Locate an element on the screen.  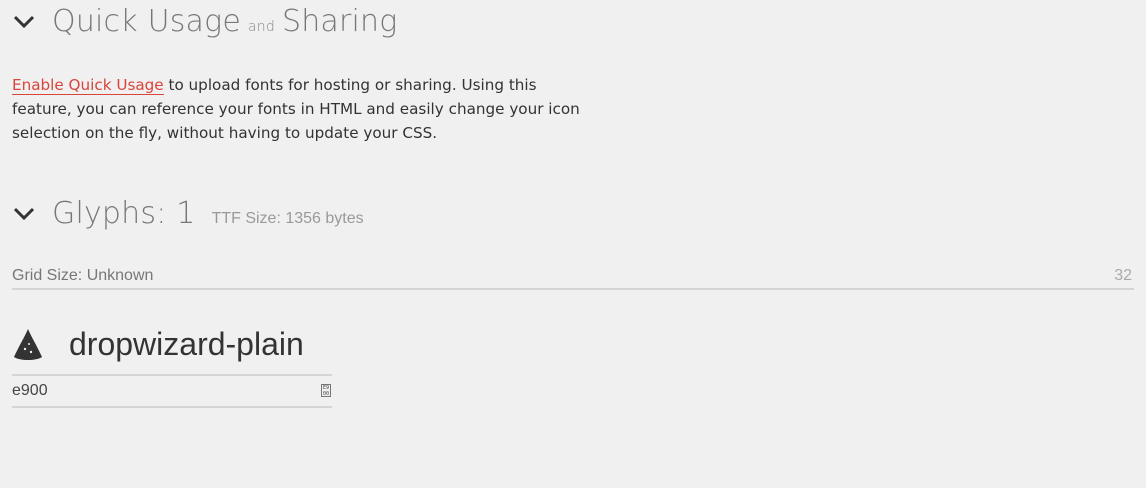
quick-usage-title-and: and is located at coordinates (261, 27).